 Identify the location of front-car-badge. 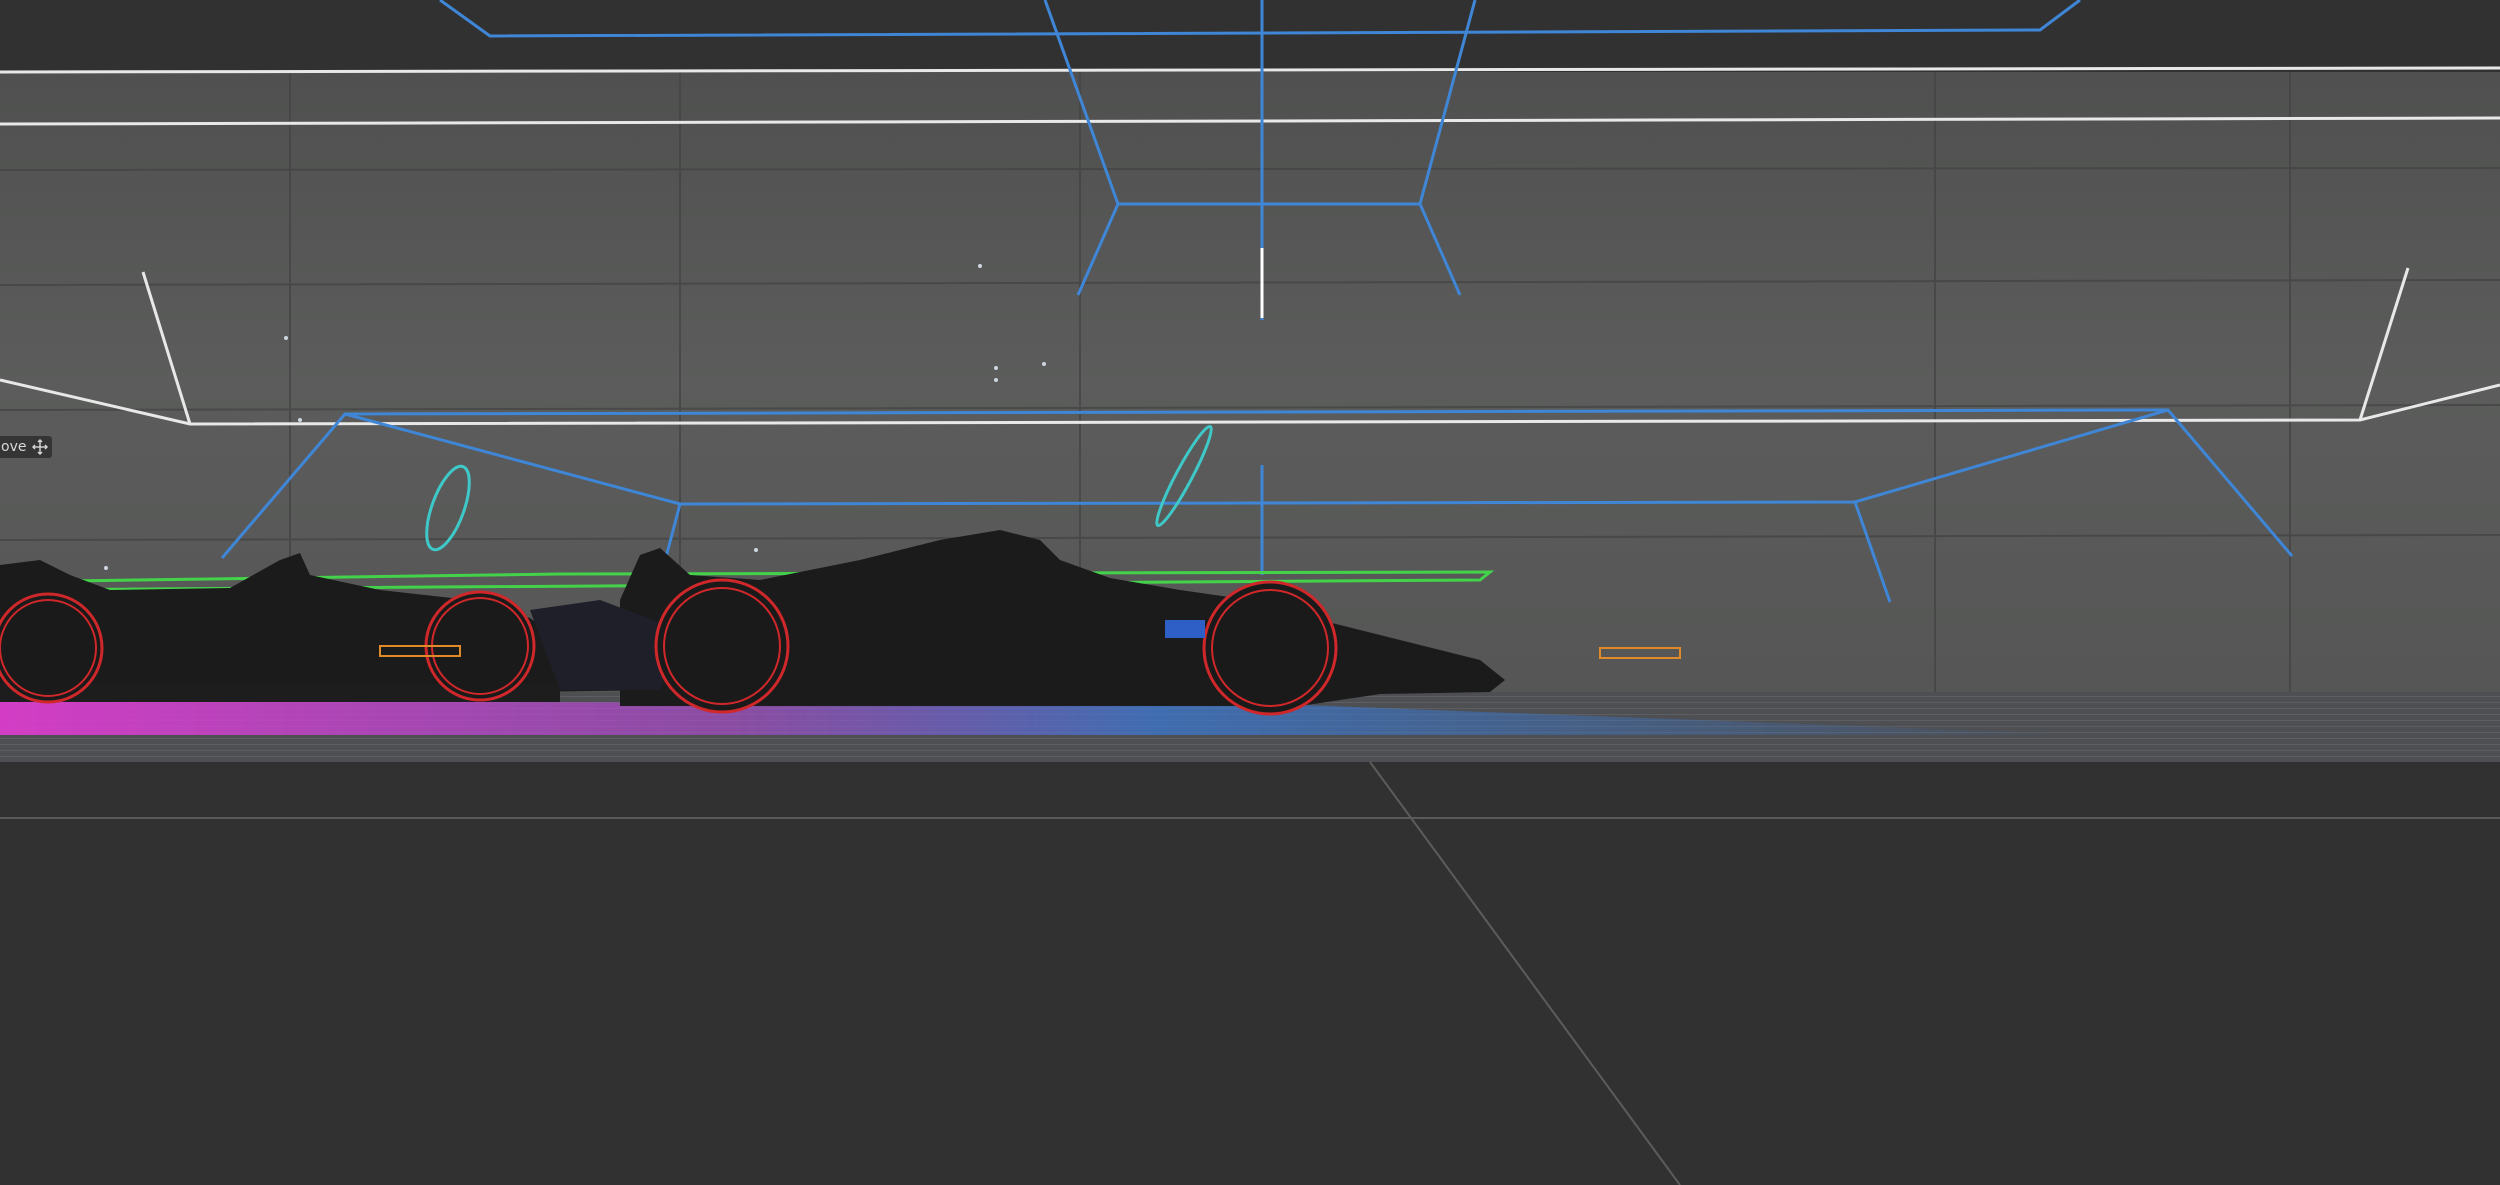
(1185, 629).